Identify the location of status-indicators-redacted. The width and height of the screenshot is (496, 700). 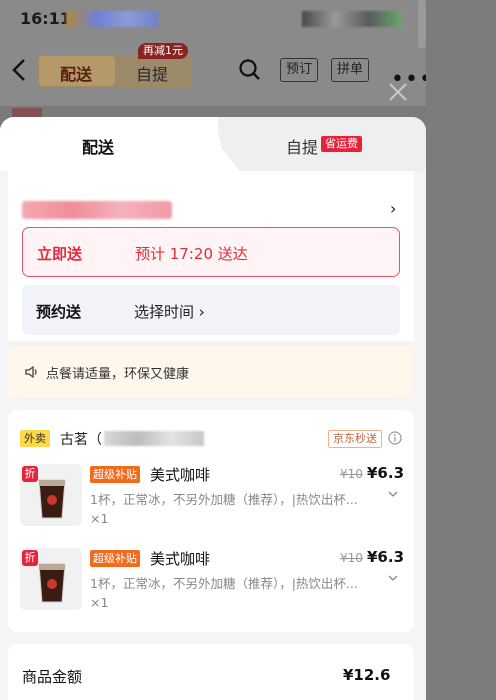
(352, 19).